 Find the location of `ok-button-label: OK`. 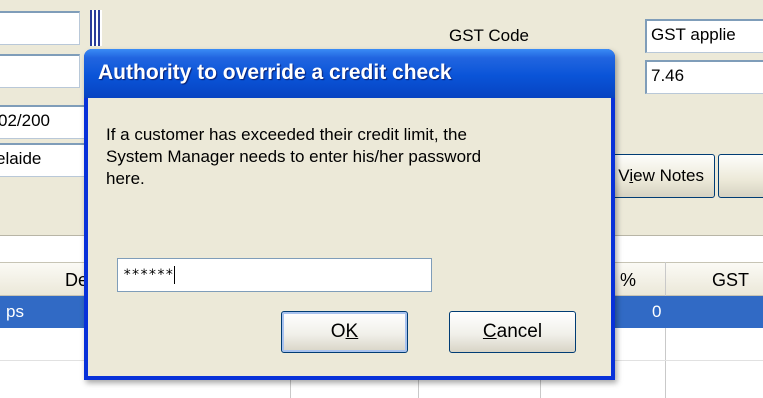

ok-button-label: OK is located at coordinates (344, 331).